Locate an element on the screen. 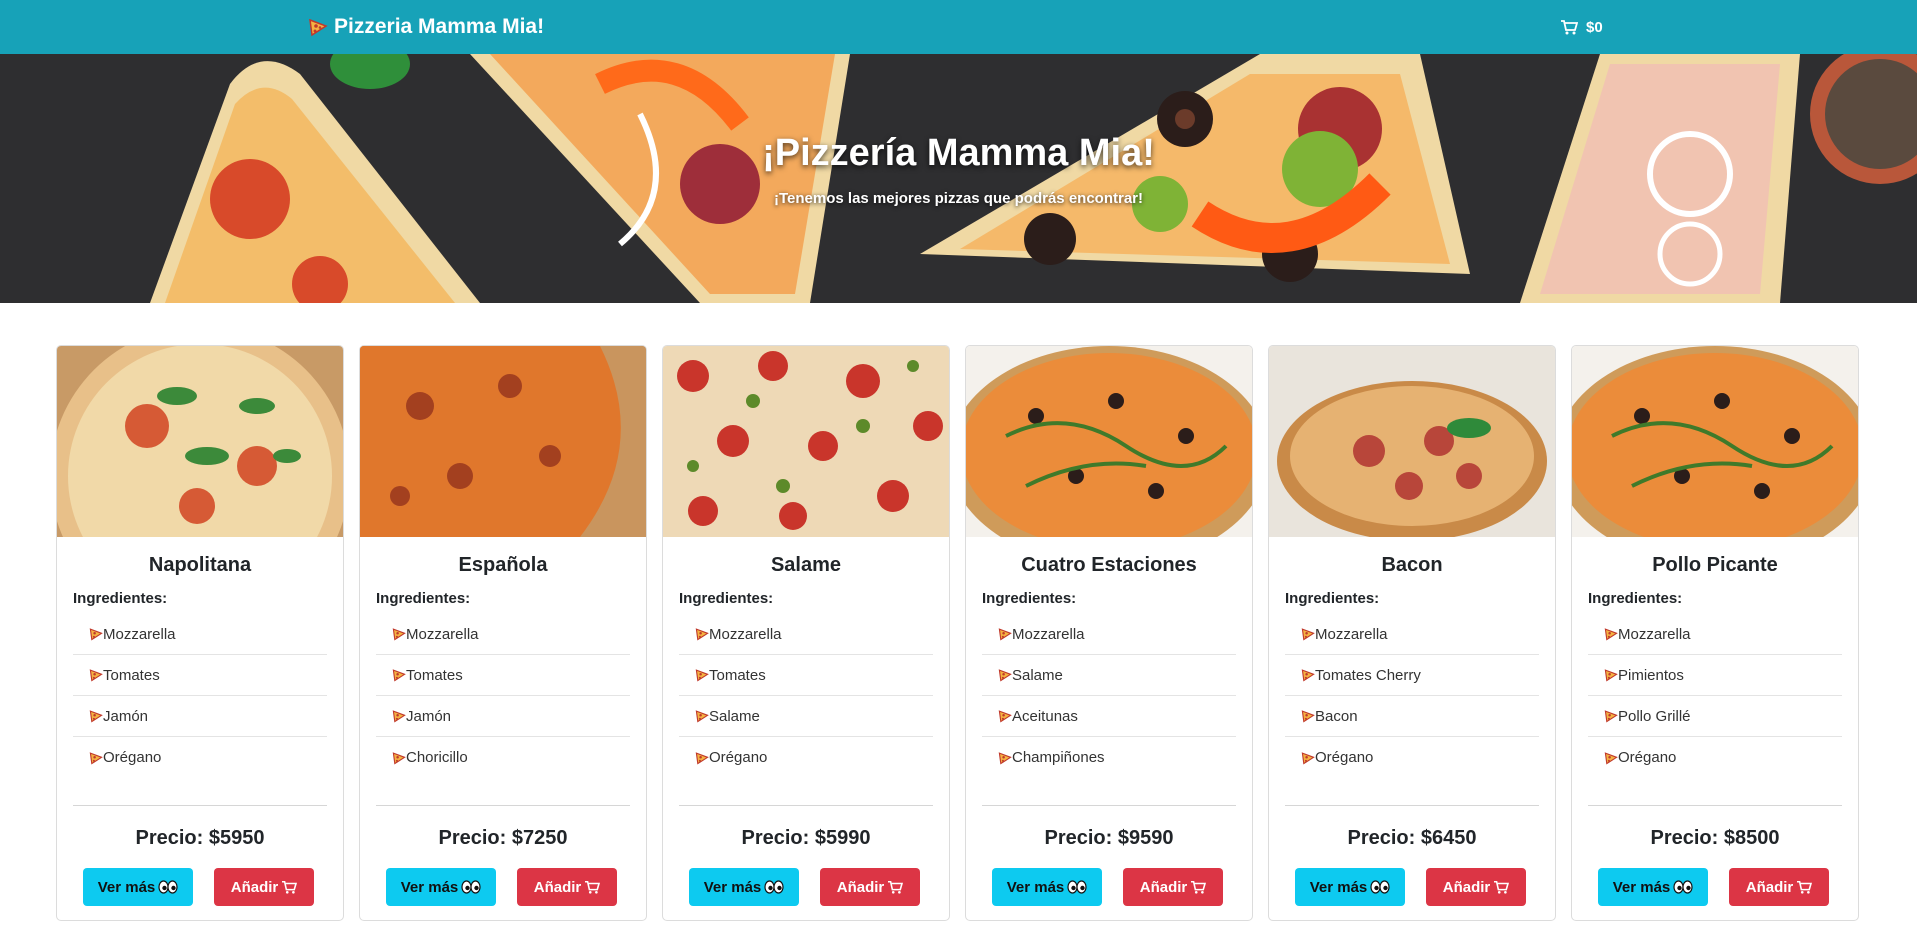 This screenshot has width=1917, height=931. brand-link: Pizzeria Mamma Mia! is located at coordinates (426, 27).